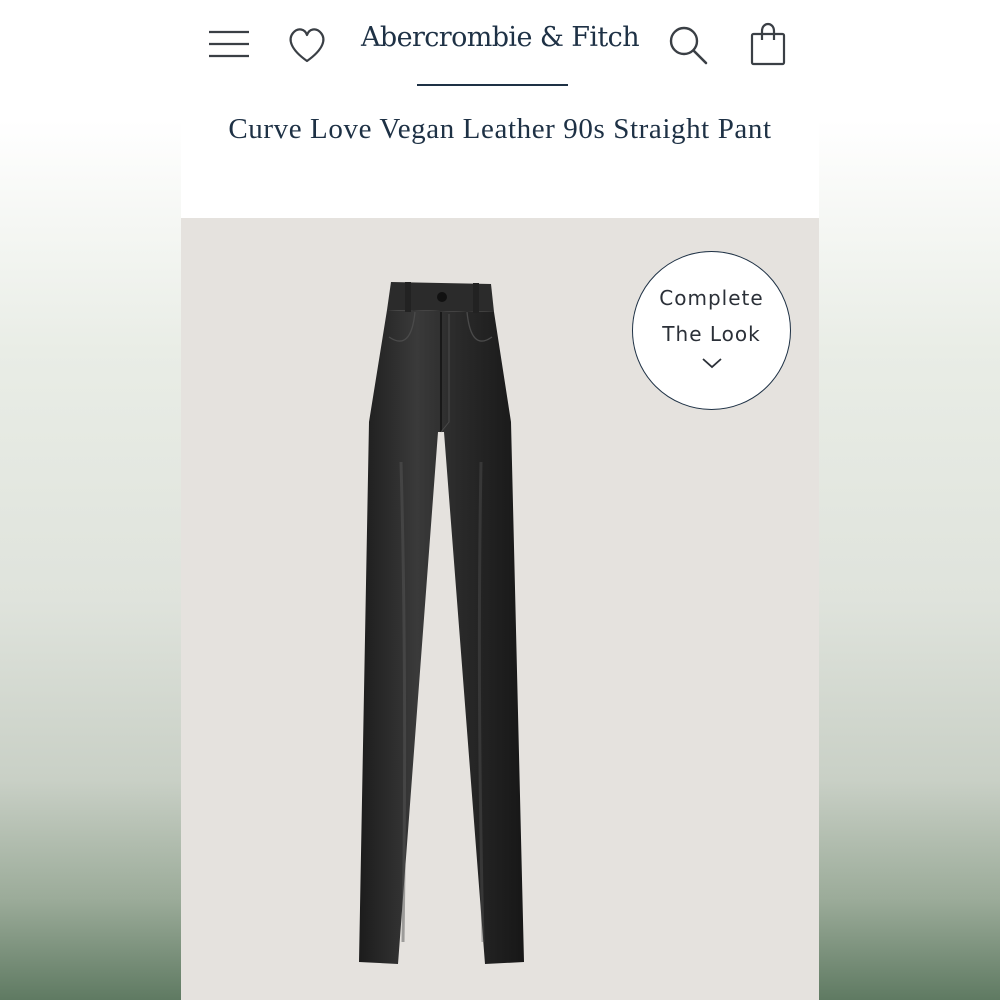 The image size is (1000, 1000). What do you see at coordinates (768, 44) in the screenshot?
I see `shopping-bag-icon` at bounding box center [768, 44].